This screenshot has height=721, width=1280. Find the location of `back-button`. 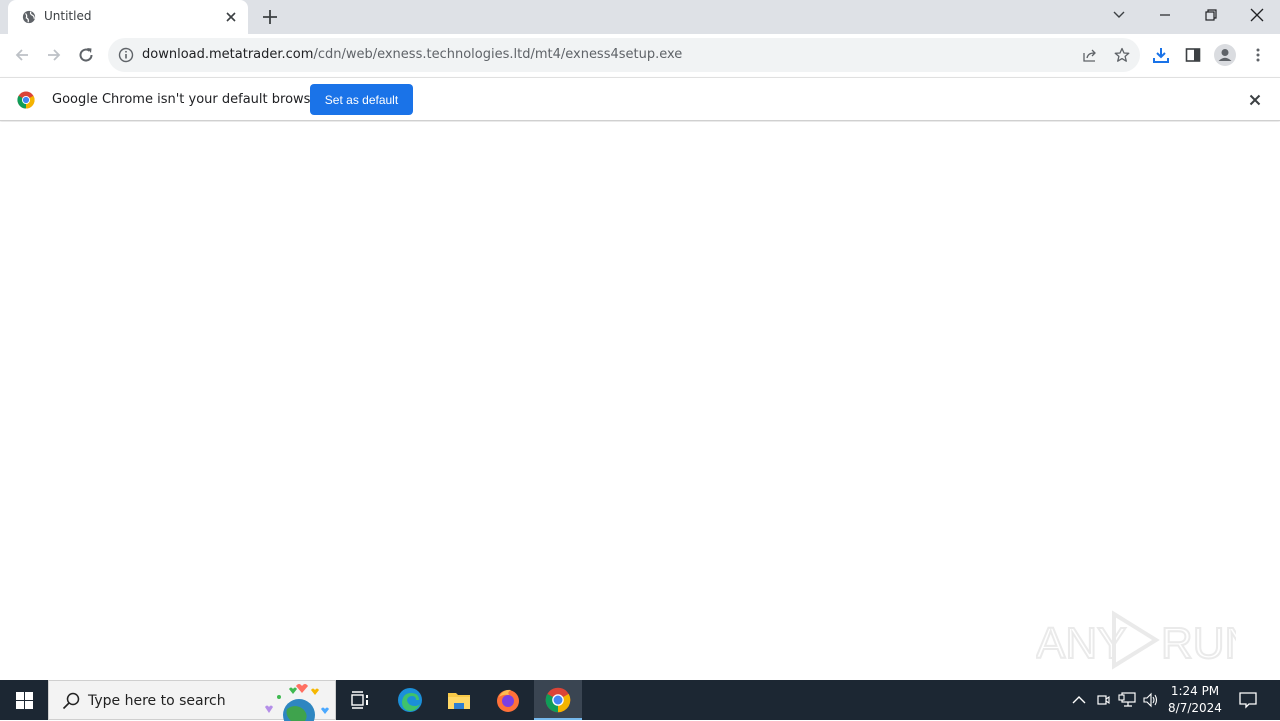

back-button is located at coordinates (22, 55).